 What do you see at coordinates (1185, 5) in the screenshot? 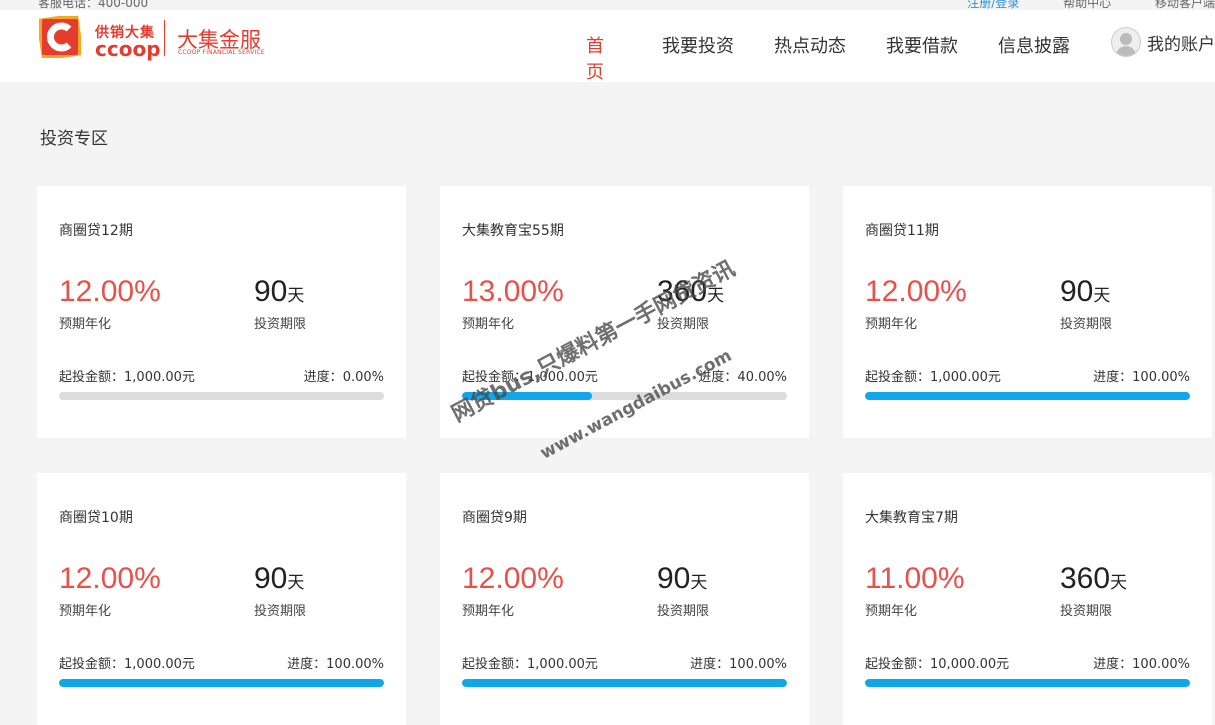
I see `mobile-link: 移动客户端` at bounding box center [1185, 5].